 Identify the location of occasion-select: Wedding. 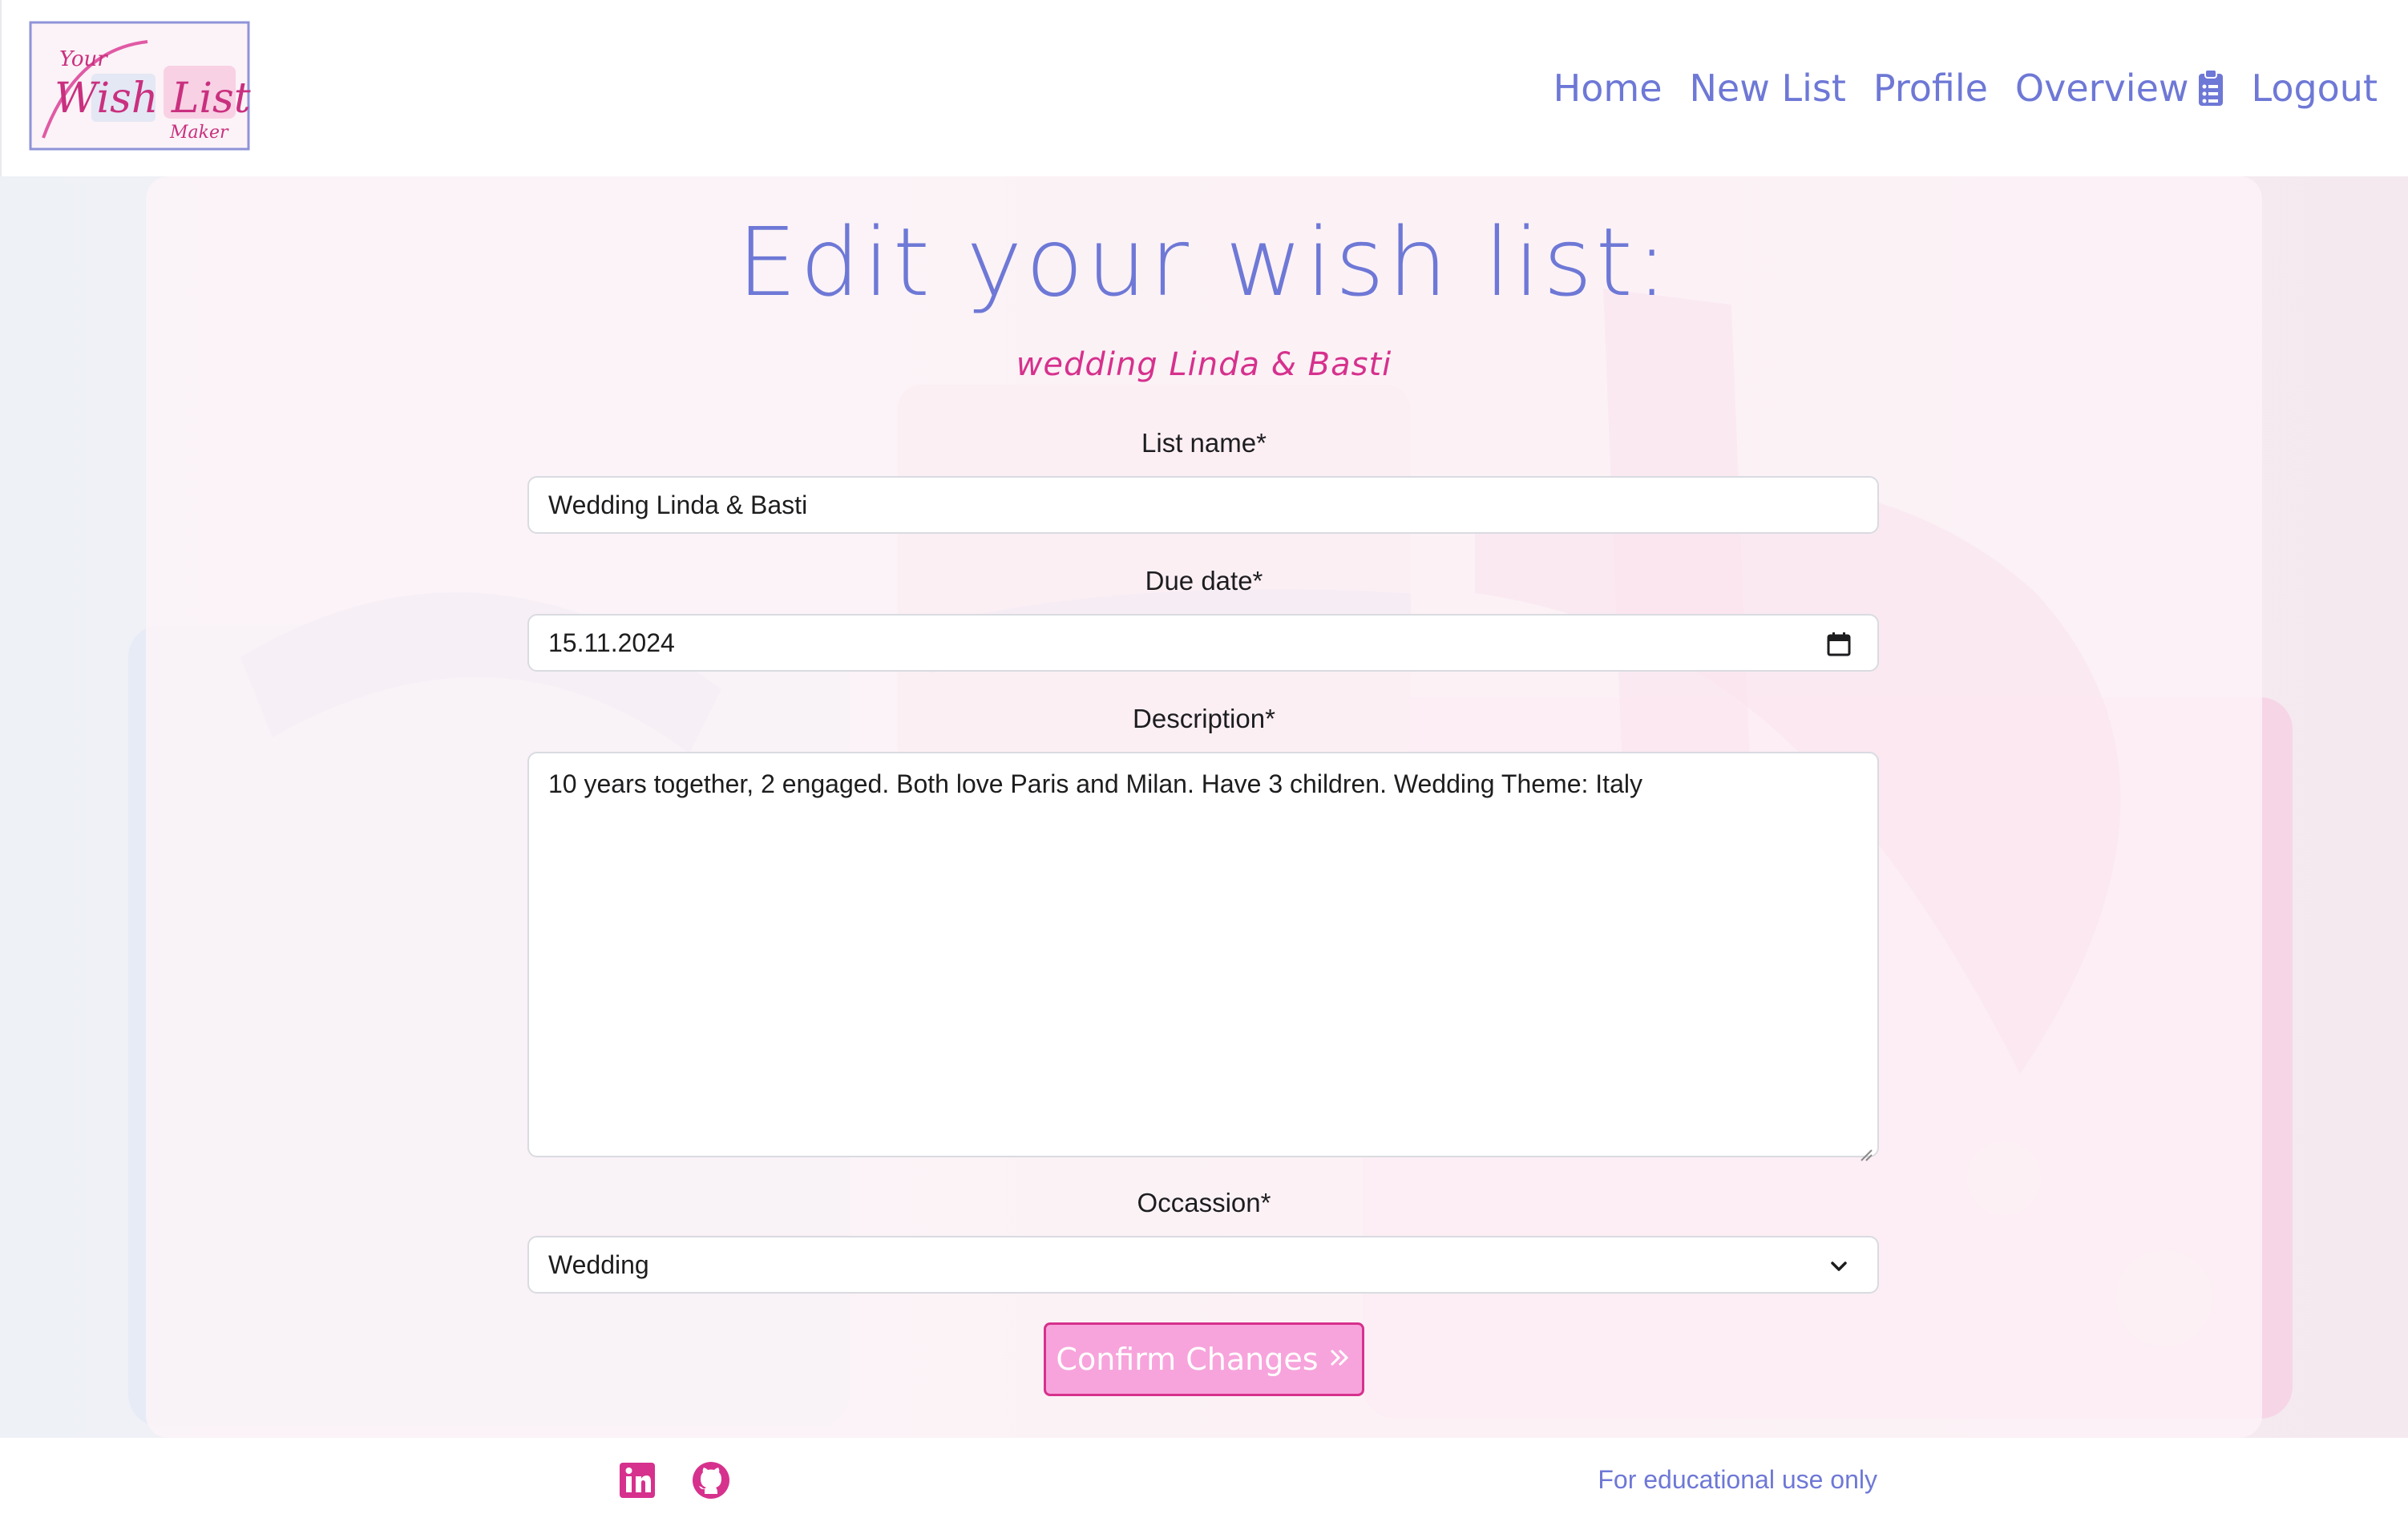
(1203, 1265).